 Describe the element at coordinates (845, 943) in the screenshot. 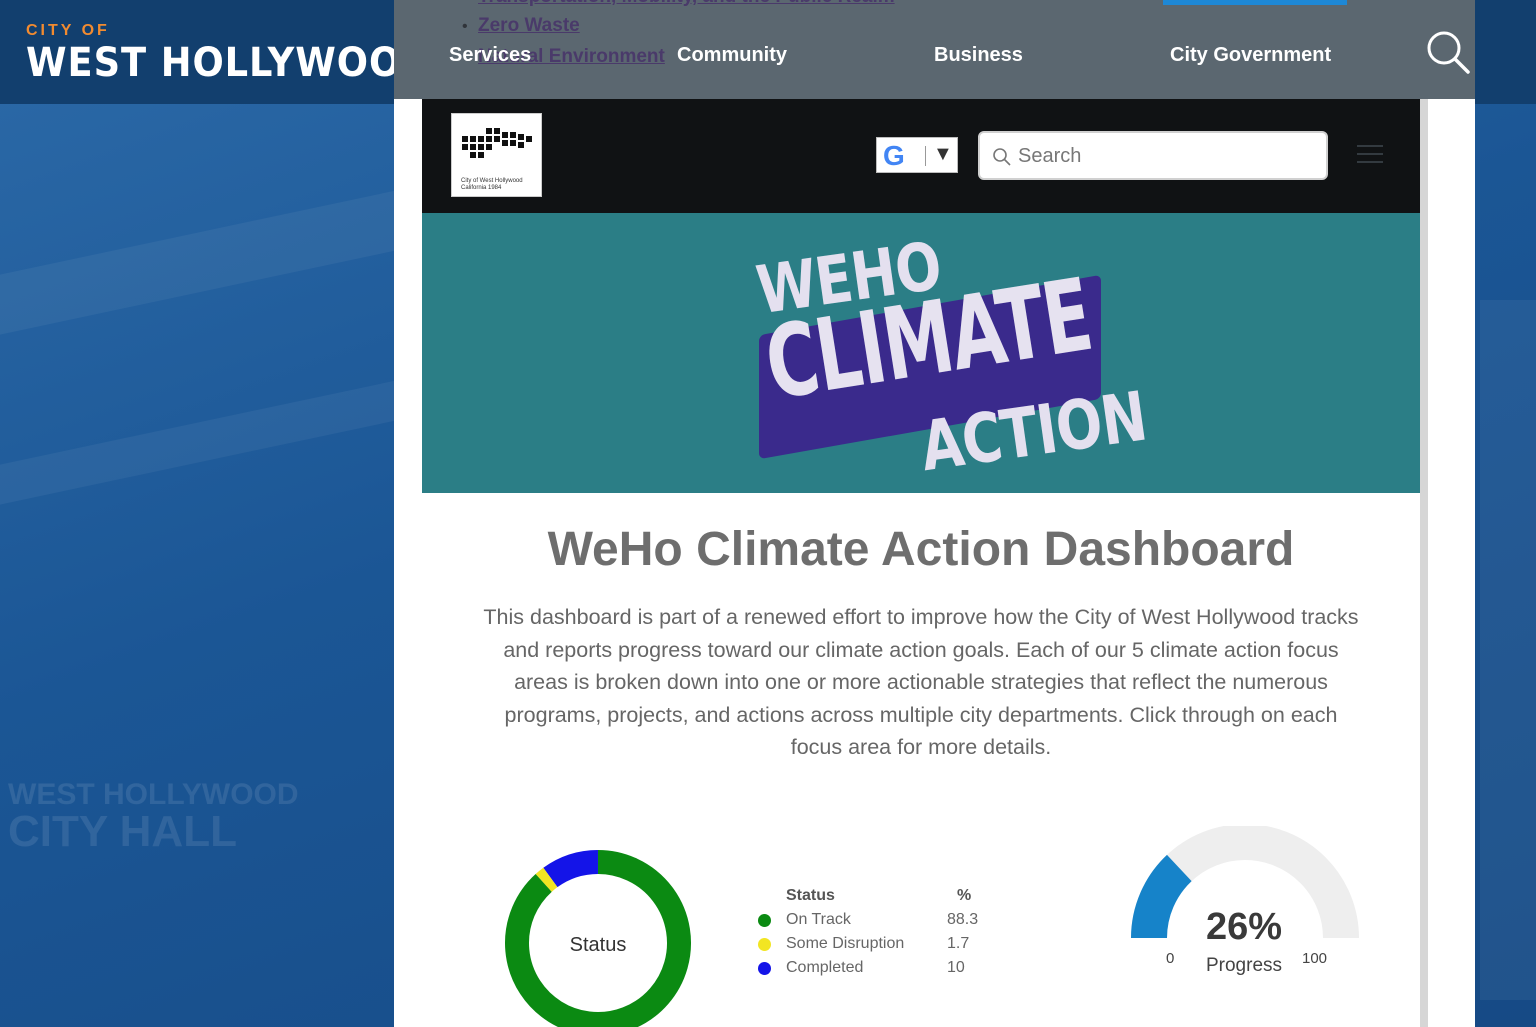

I see `legend-label: Some Disruption` at that location.